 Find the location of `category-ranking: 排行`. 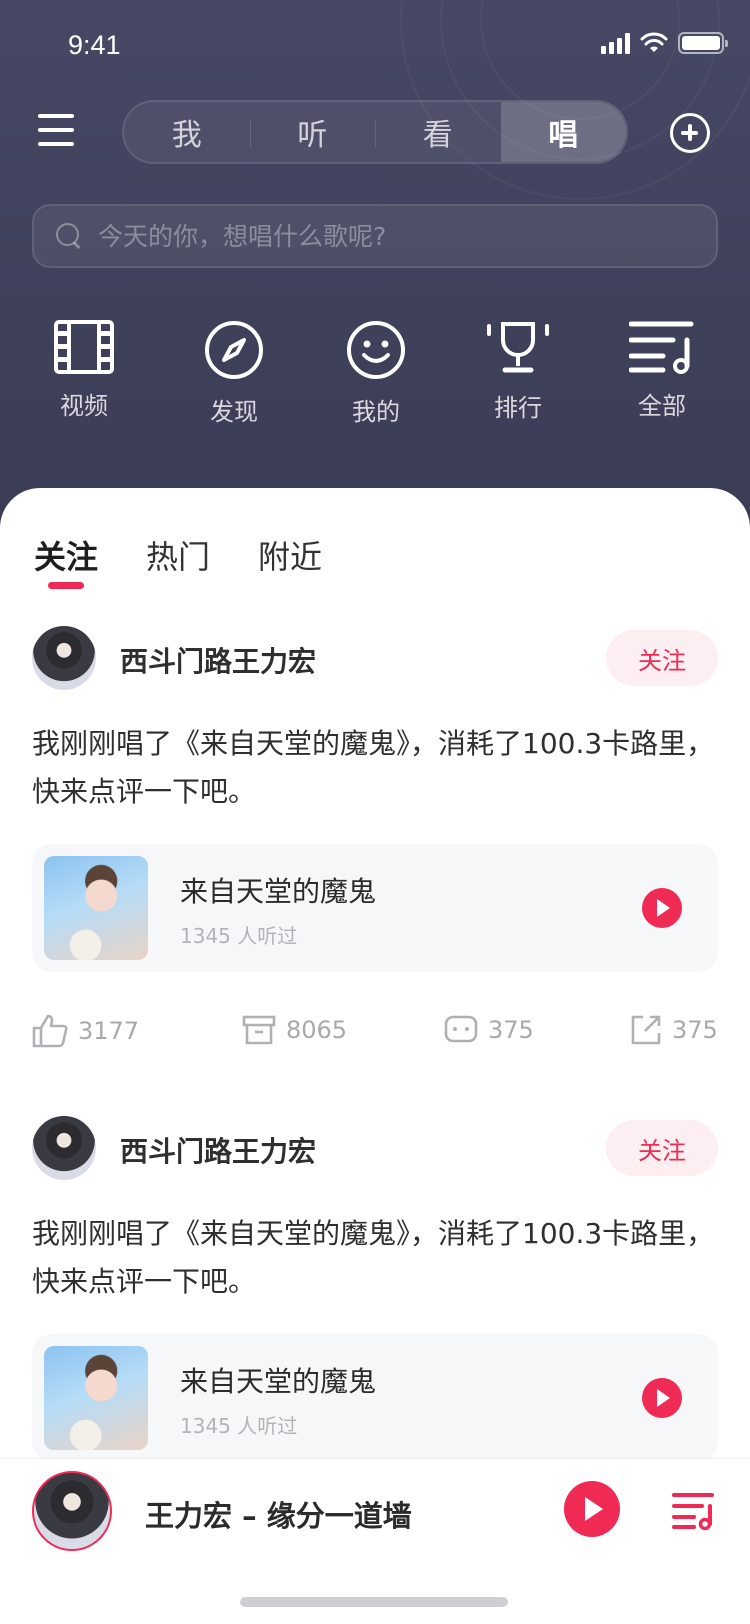

category-ranking: 排行 is located at coordinates (518, 371).